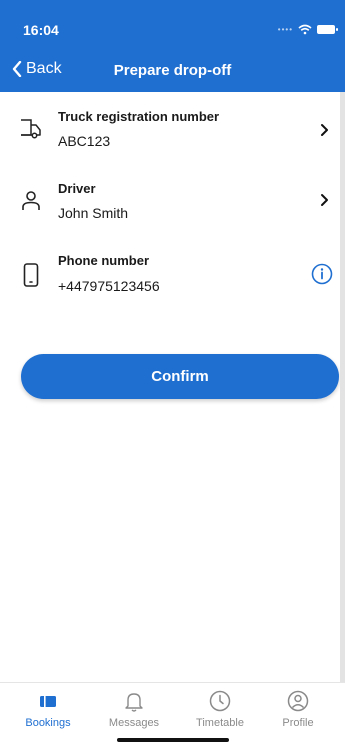 The width and height of the screenshot is (345, 750). I want to click on tab-messages-label: Messages, so click(134, 723).